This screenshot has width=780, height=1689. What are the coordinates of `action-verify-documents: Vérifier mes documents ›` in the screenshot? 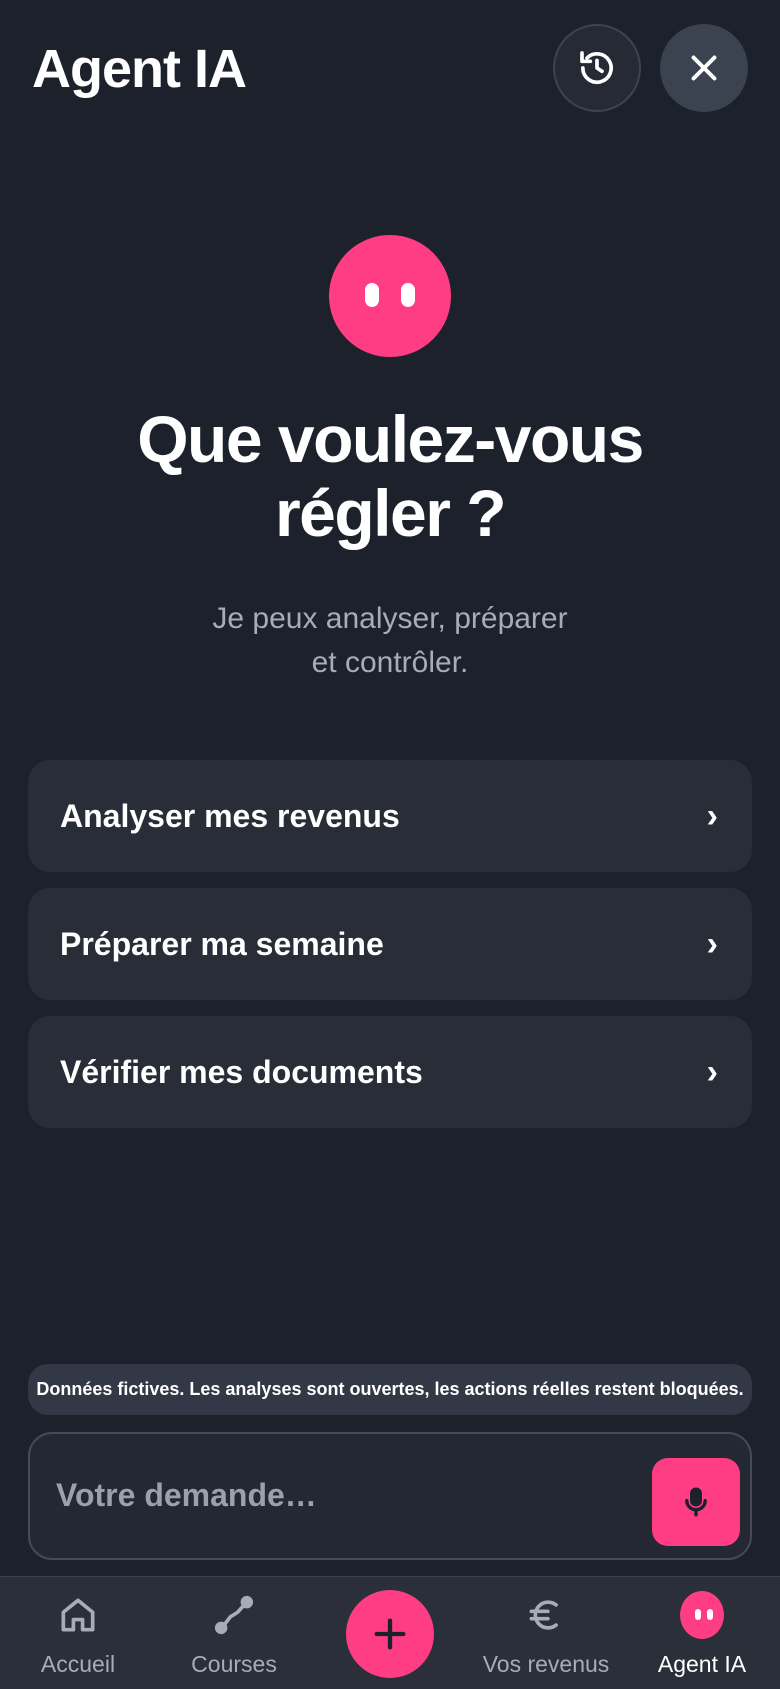 It's located at (390, 1072).